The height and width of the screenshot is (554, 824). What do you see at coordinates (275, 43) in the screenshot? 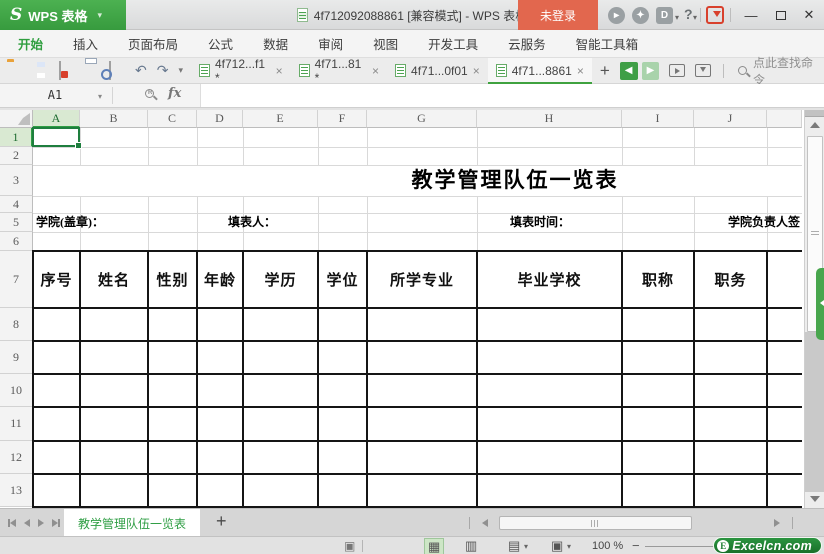
I see `ribbon-tab-5: 数据` at bounding box center [275, 43].